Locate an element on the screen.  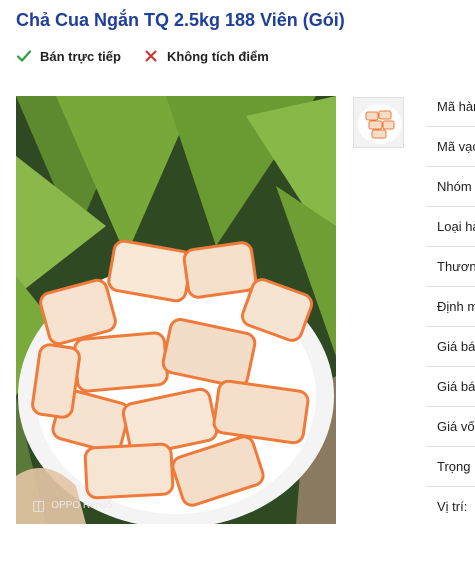
spec-row: Trọng is located at coordinates (450, 467).